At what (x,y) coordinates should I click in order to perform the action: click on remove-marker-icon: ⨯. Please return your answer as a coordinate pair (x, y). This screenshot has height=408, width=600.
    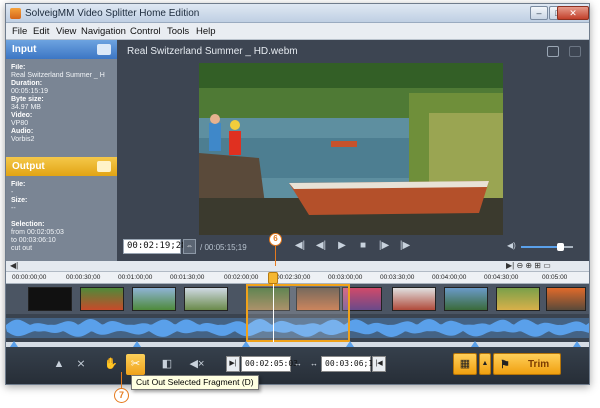
    Looking at the image, I should click on (81, 364).